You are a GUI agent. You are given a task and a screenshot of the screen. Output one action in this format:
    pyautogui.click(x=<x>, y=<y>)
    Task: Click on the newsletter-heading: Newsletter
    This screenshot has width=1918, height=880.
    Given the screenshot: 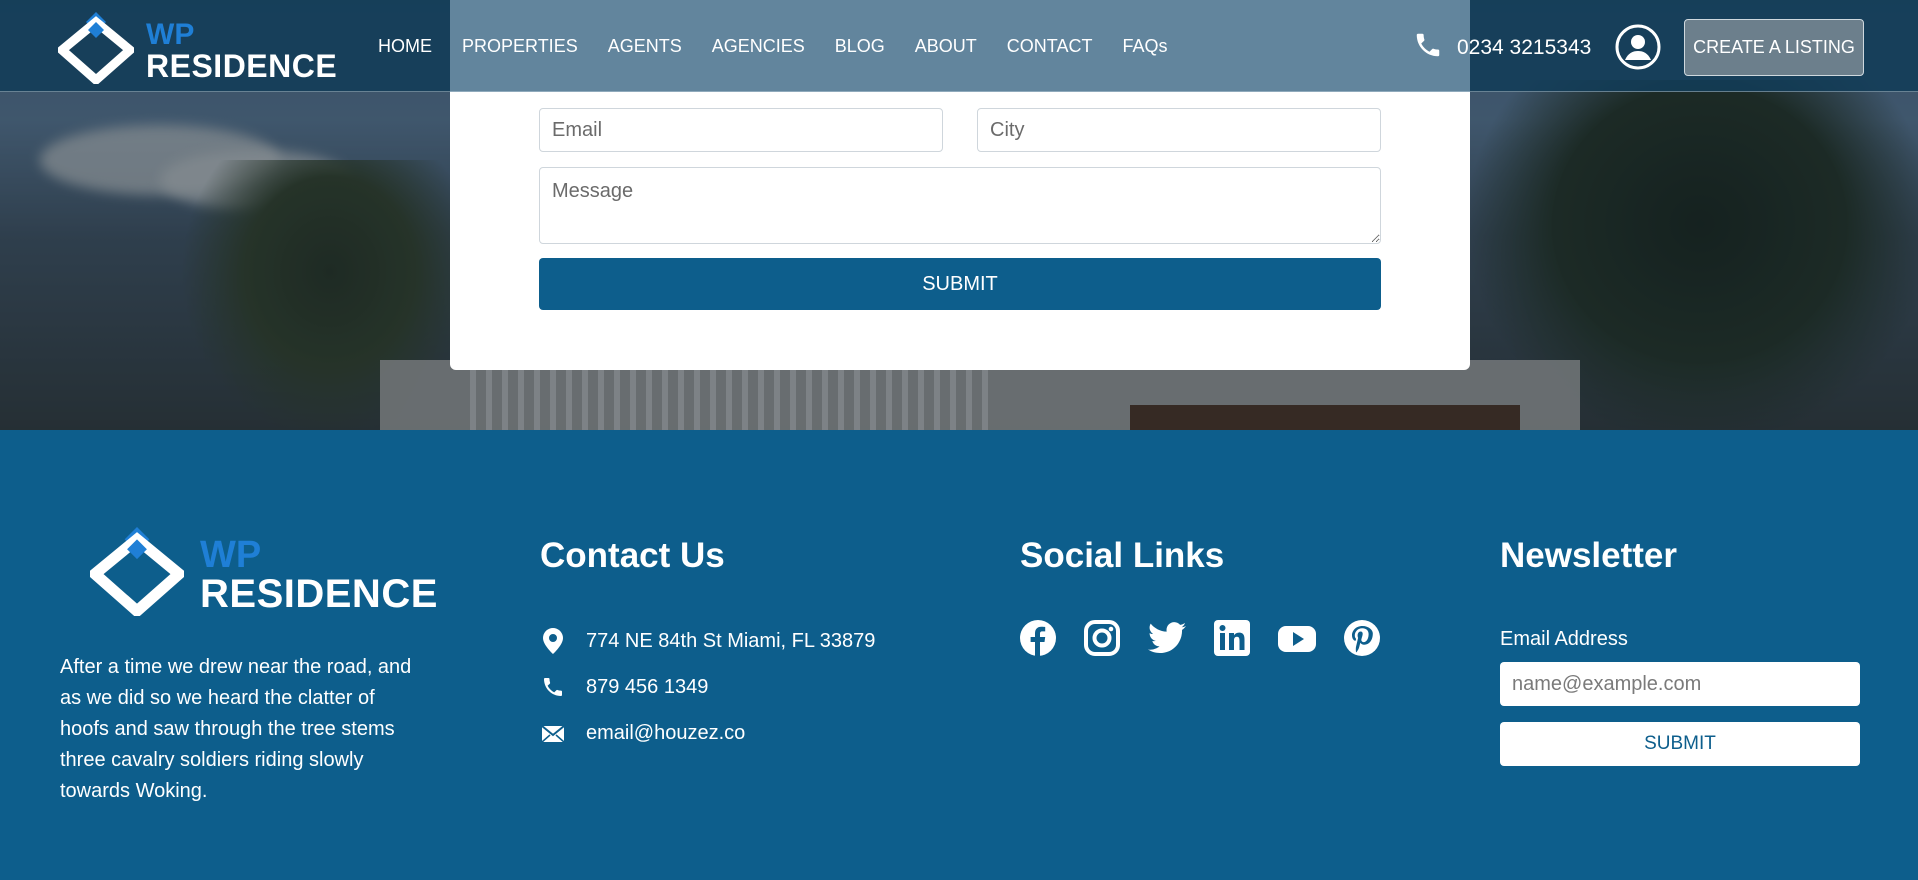 What is the action you would take?
    pyautogui.click(x=1589, y=555)
    